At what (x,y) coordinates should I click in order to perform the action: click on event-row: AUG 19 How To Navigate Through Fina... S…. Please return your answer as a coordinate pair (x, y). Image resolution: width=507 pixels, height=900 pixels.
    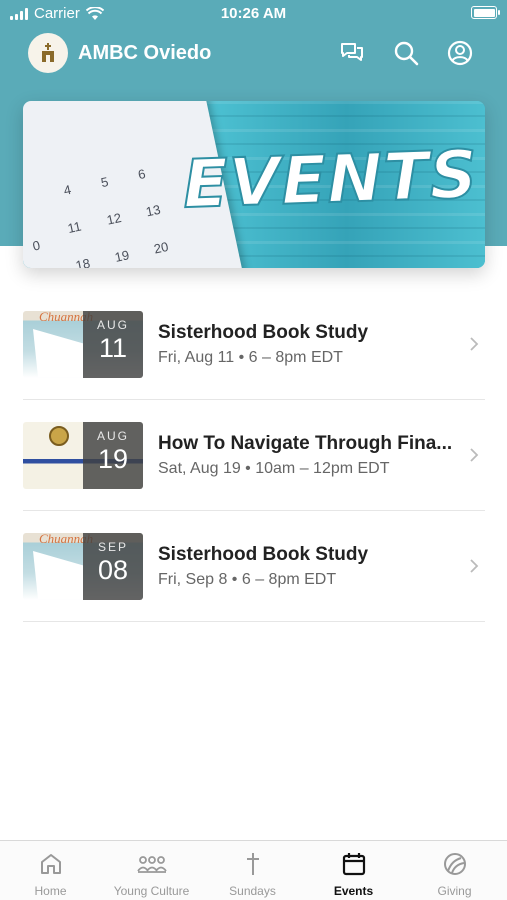
    Looking at the image, I should click on (254, 455).